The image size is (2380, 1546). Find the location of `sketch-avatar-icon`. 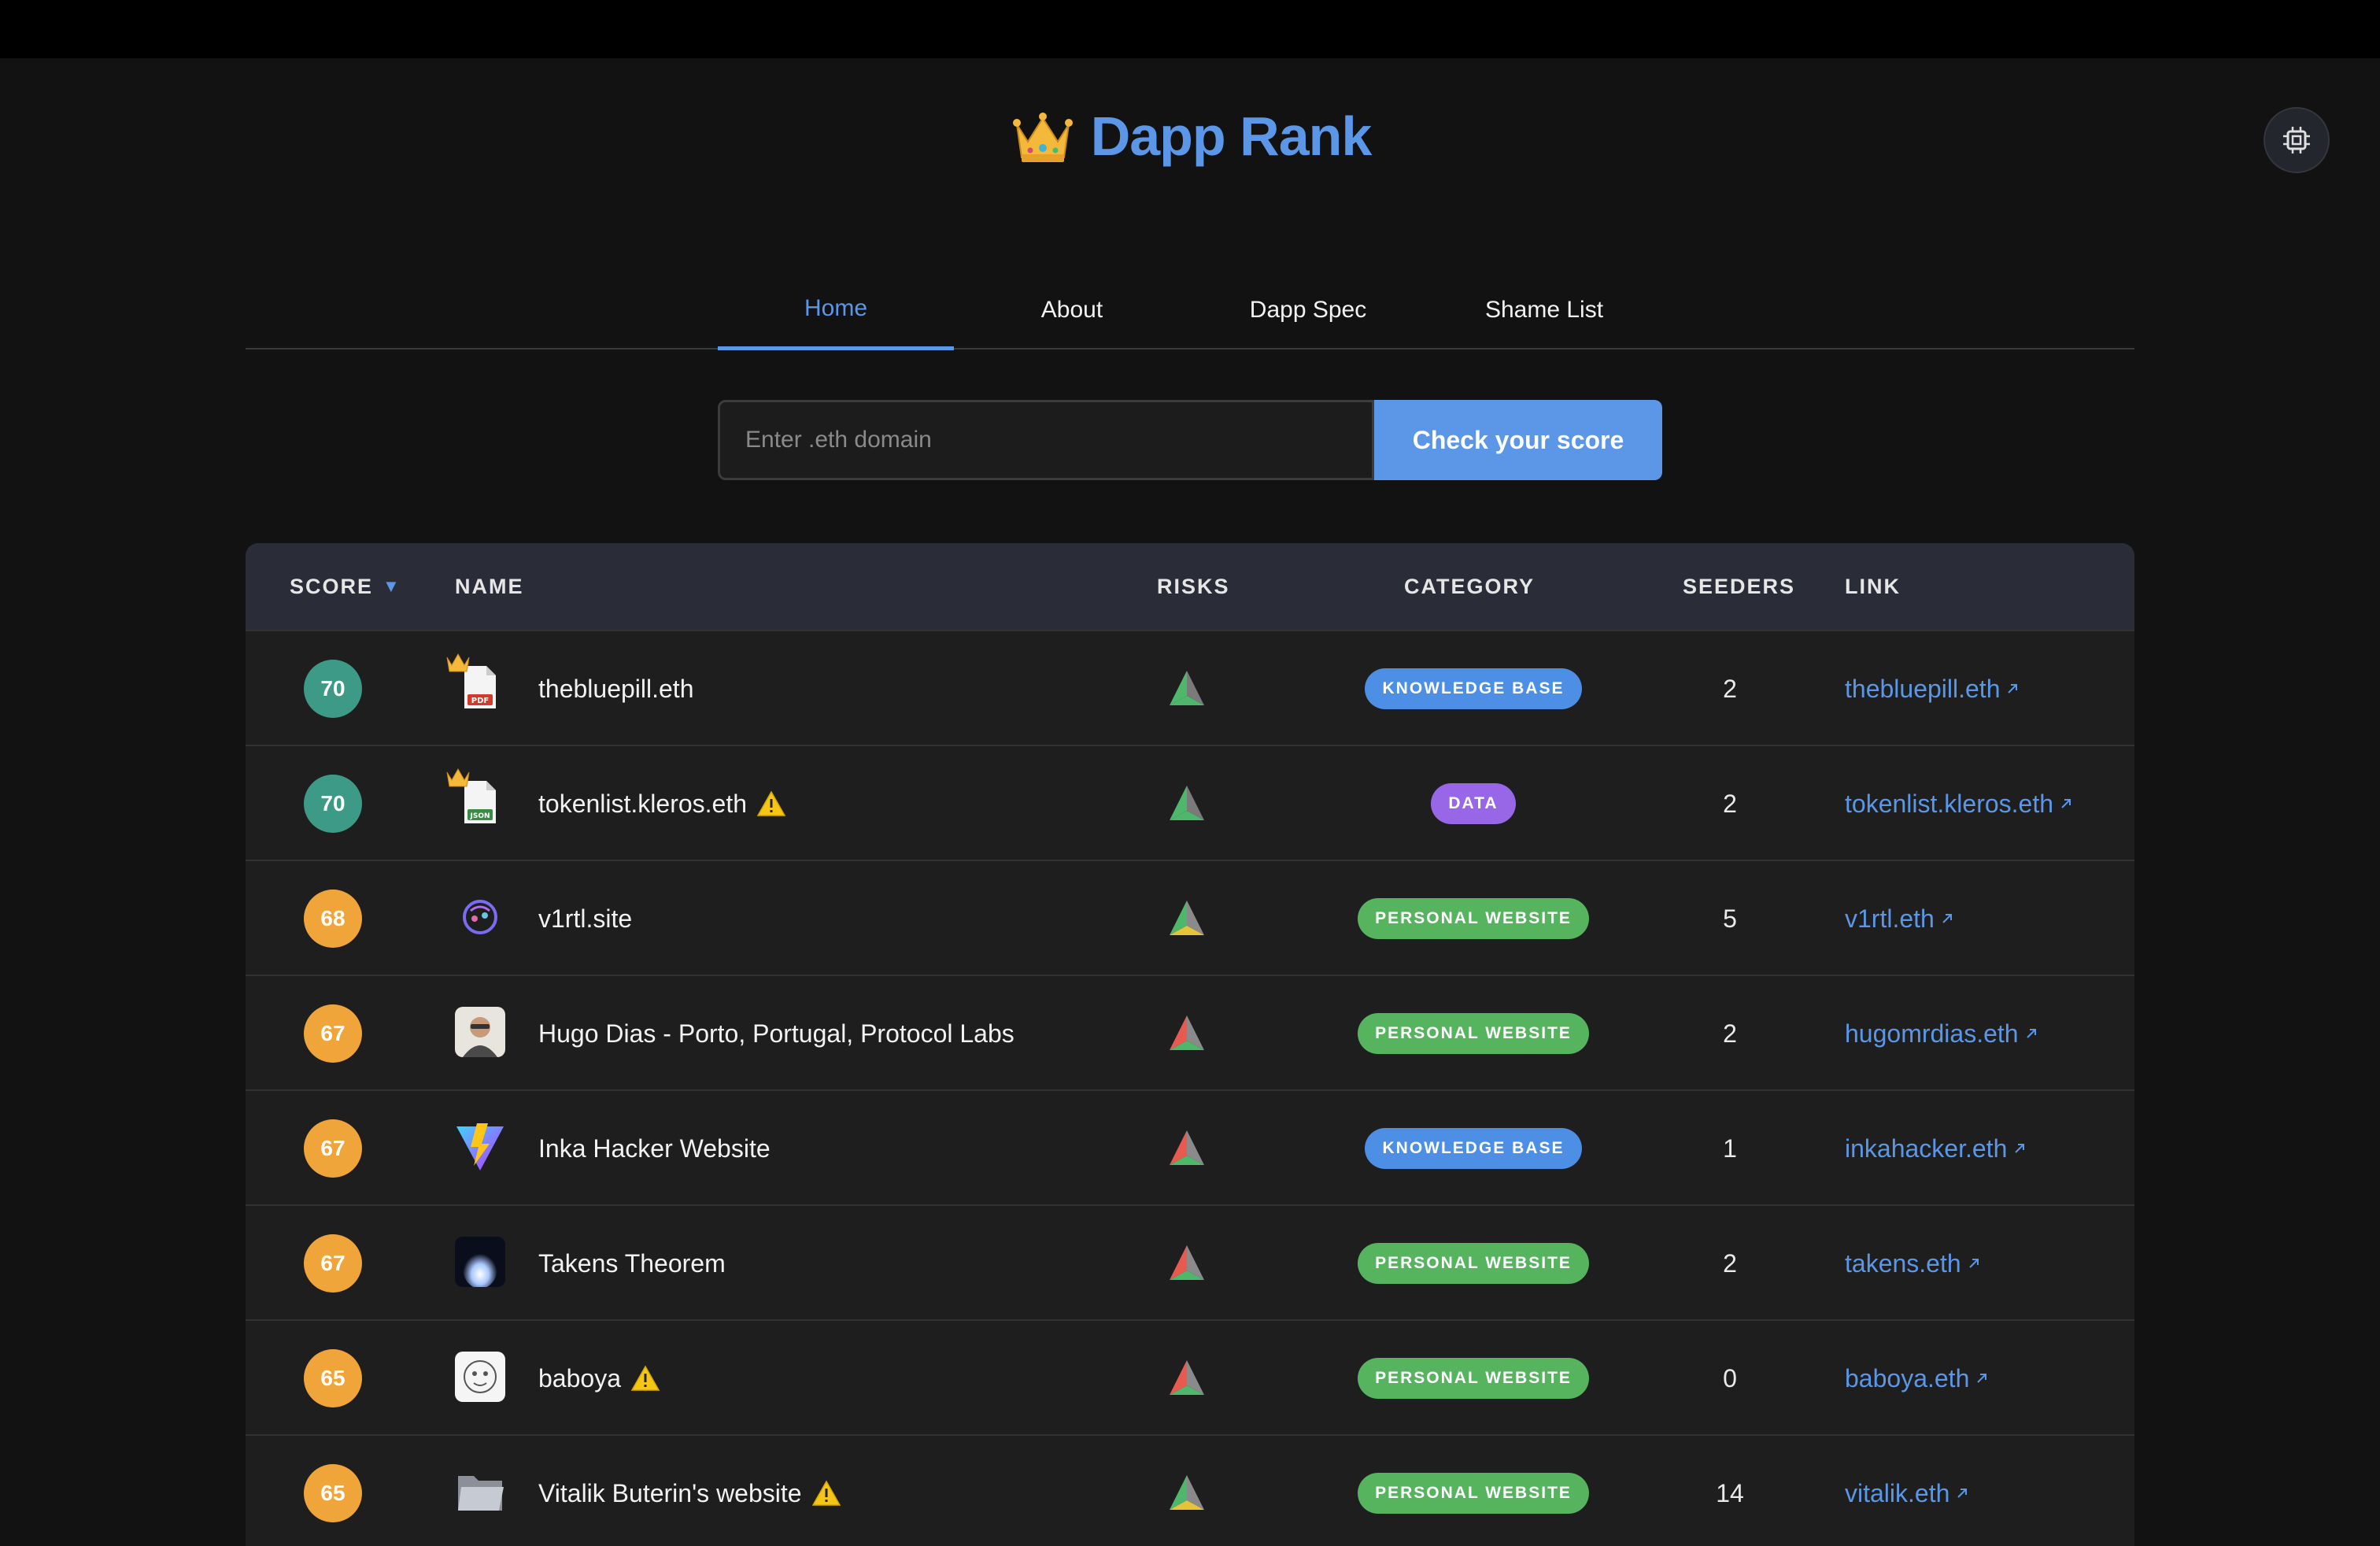

sketch-avatar-icon is located at coordinates (480, 1378).